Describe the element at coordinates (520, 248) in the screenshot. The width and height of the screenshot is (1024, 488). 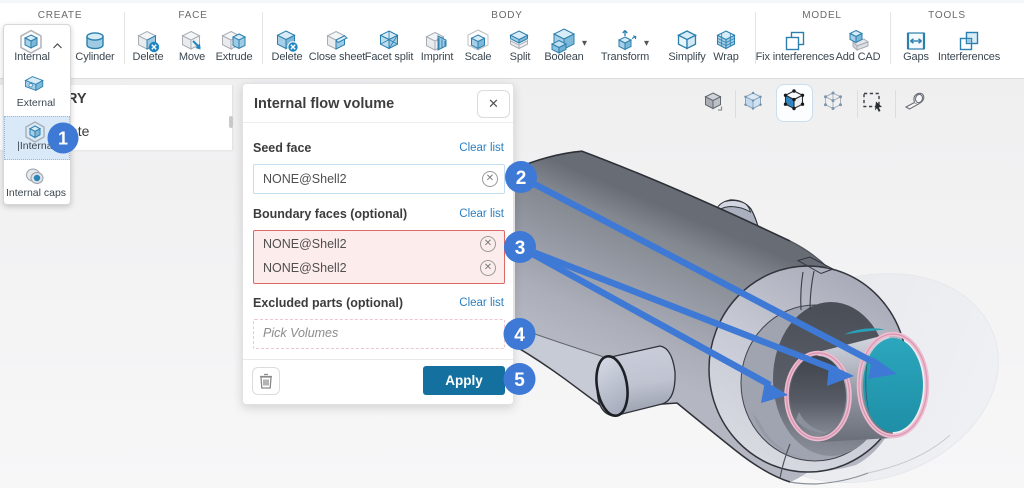
I see `svg-text: 3` at that location.